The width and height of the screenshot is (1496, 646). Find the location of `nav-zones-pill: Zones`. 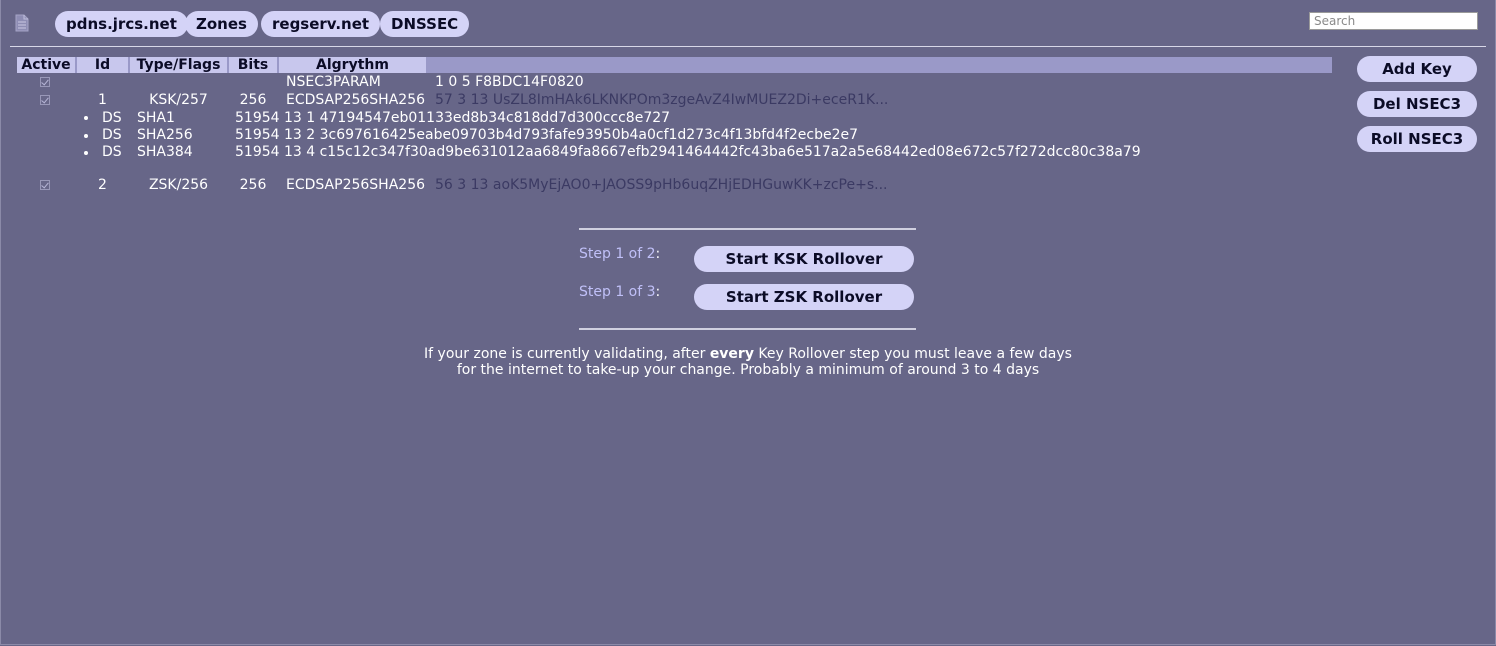

nav-zones-pill: Zones is located at coordinates (221, 24).